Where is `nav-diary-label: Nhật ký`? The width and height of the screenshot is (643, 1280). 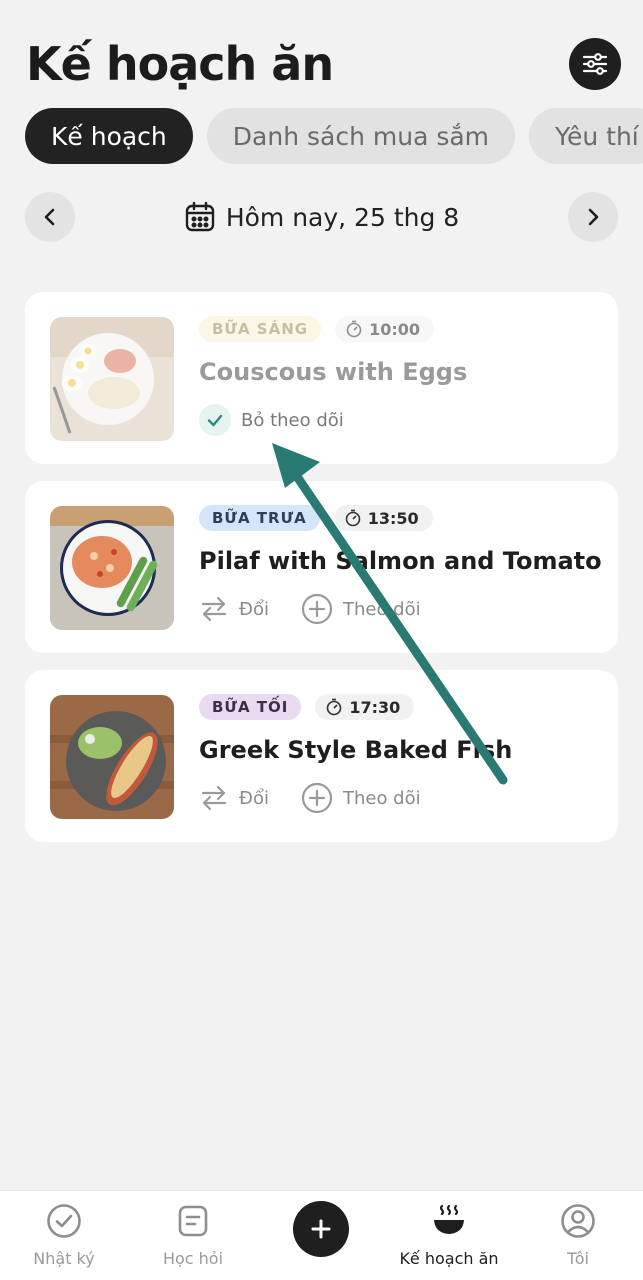
nav-diary-label: Nhật ký is located at coordinates (64, 1258).